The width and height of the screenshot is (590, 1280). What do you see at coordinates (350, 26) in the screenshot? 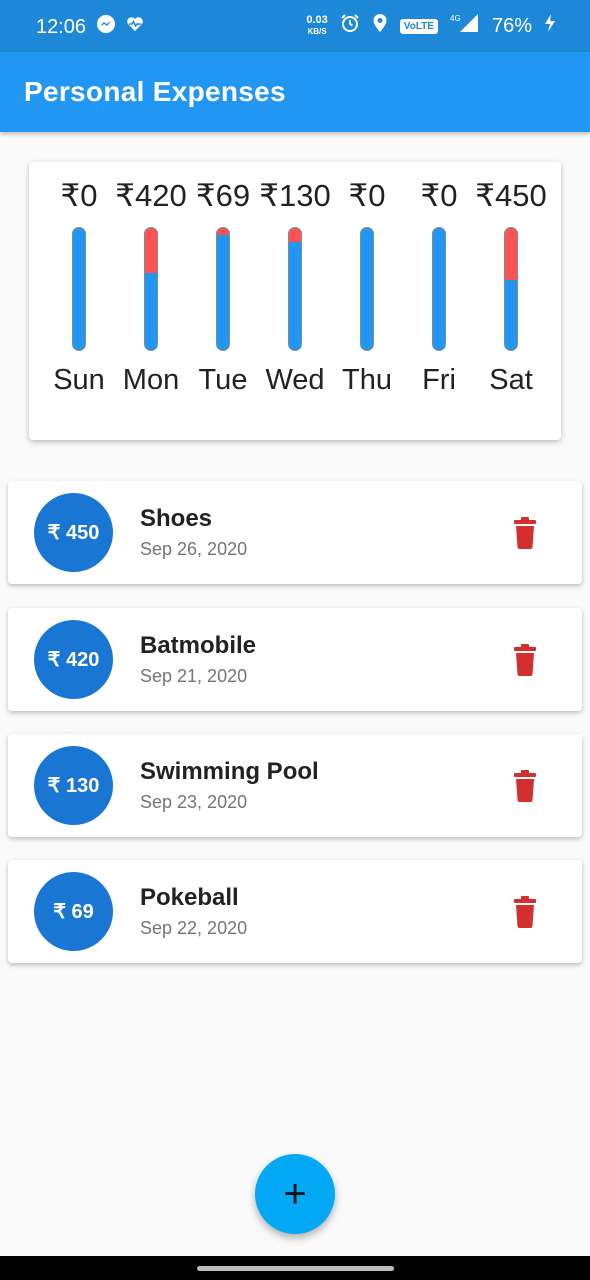
I see `alarm-icon` at bounding box center [350, 26].